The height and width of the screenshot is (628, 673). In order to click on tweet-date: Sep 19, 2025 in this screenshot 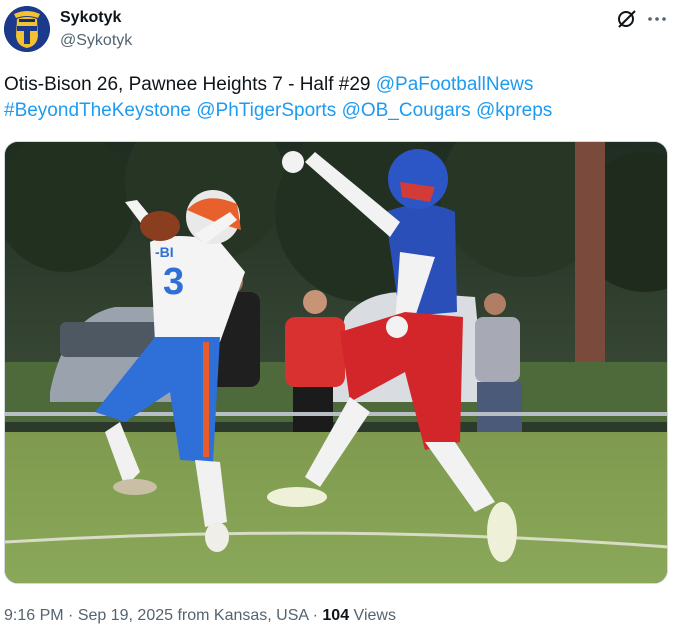, I will do `click(125, 615)`.